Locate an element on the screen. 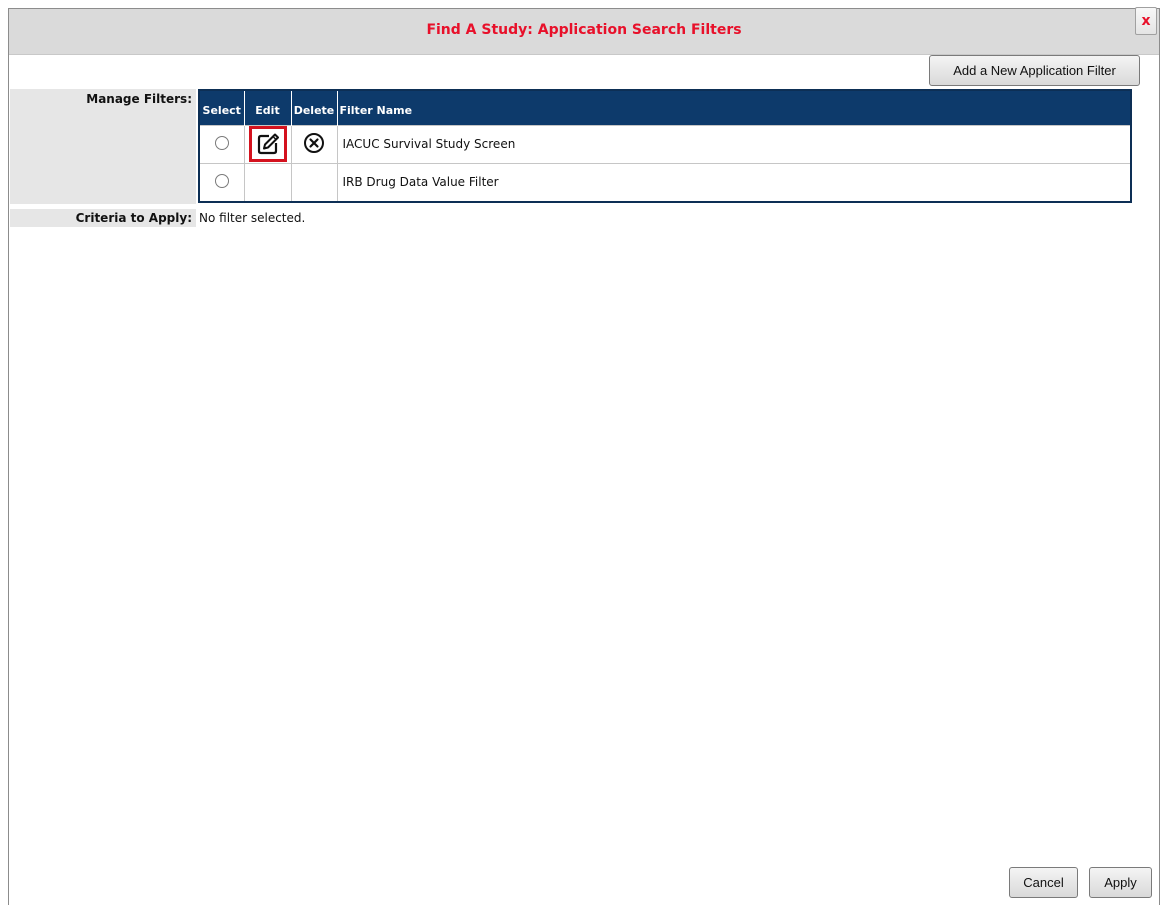  table-row: IACUC Survival Study Screen is located at coordinates (665, 144).